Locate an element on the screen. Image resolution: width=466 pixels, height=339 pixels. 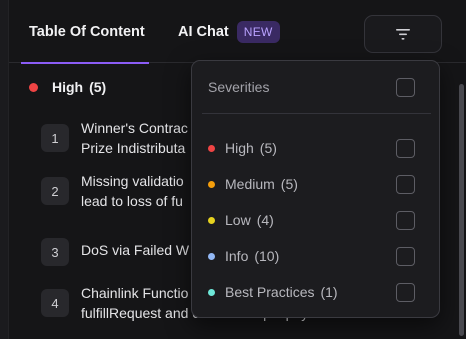
section-count: (5) is located at coordinates (98, 87).